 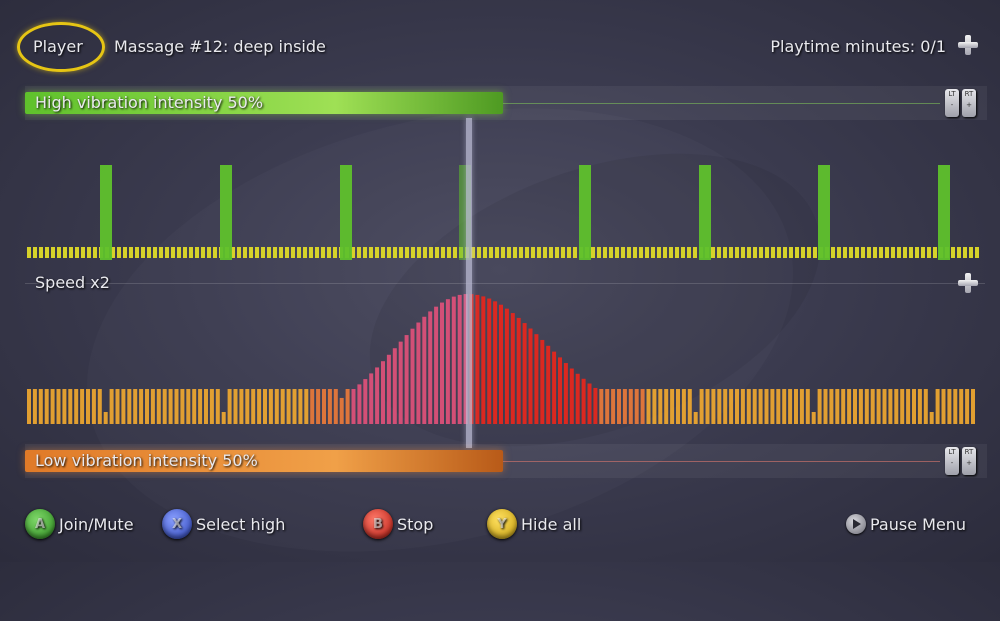 What do you see at coordinates (969, 461) in the screenshot?
I see `rt-trigger-low-icon: RT +` at bounding box center [969, 461].